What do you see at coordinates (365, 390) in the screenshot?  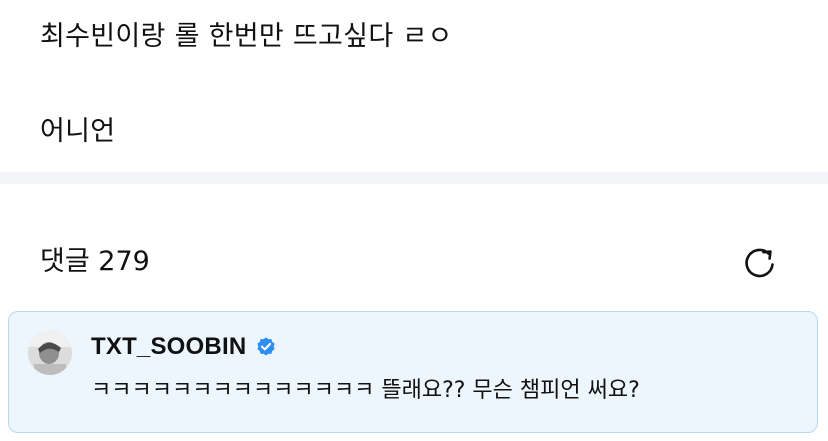 I see `comment-text: ㅋㅋㅋㅋㅋㅋㅋㅋㅋㅋㅋㅋㅋㅋ 뜰래요?? 무슨 챔피언 써요?` at bounding box center [365, 390].